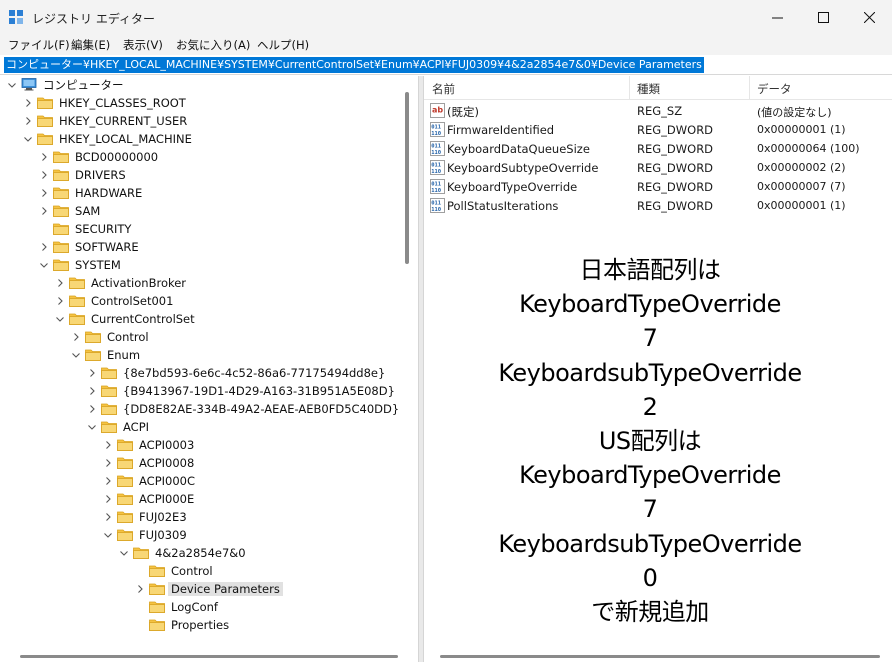 The width and height of the screenshot is (892, 662). What do you see at coordinates (202, 103) in the screenshot?
I see `tree-item: HKEY_CLASSES_ROOT` at bounding box center [202, 103].